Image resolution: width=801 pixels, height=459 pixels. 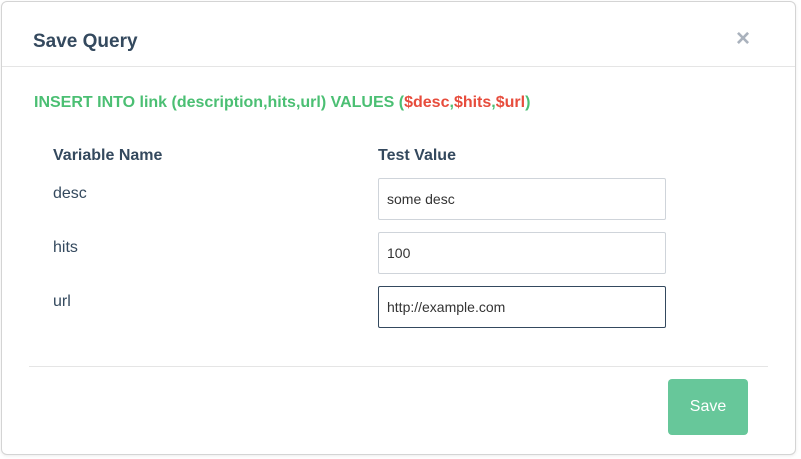 I want to click on test-value-input-desc, so click(x=522, y=199).